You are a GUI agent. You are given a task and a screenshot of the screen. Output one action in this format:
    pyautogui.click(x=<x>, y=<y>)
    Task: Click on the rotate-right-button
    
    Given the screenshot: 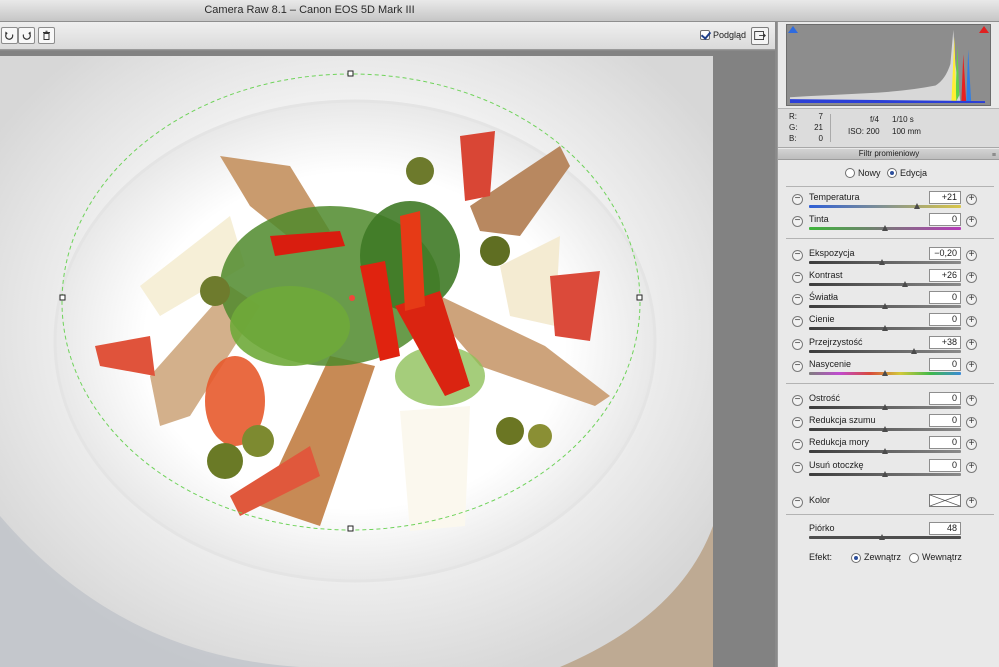 What is the action you would take?
    pyautogui.click(x=26, y=35)
    